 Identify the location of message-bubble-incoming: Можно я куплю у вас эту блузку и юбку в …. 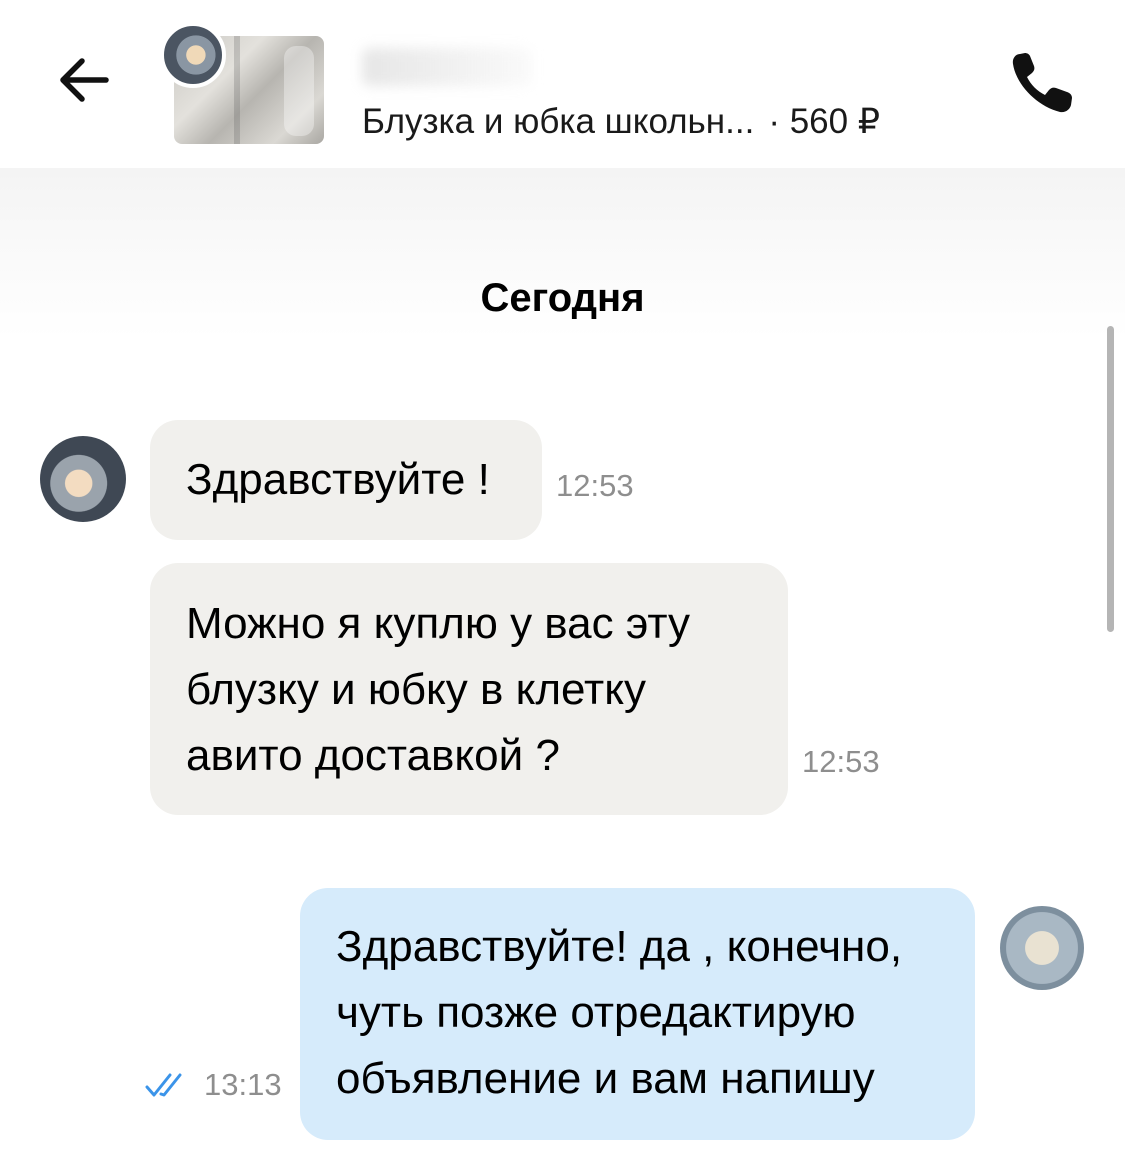
(469, 689).